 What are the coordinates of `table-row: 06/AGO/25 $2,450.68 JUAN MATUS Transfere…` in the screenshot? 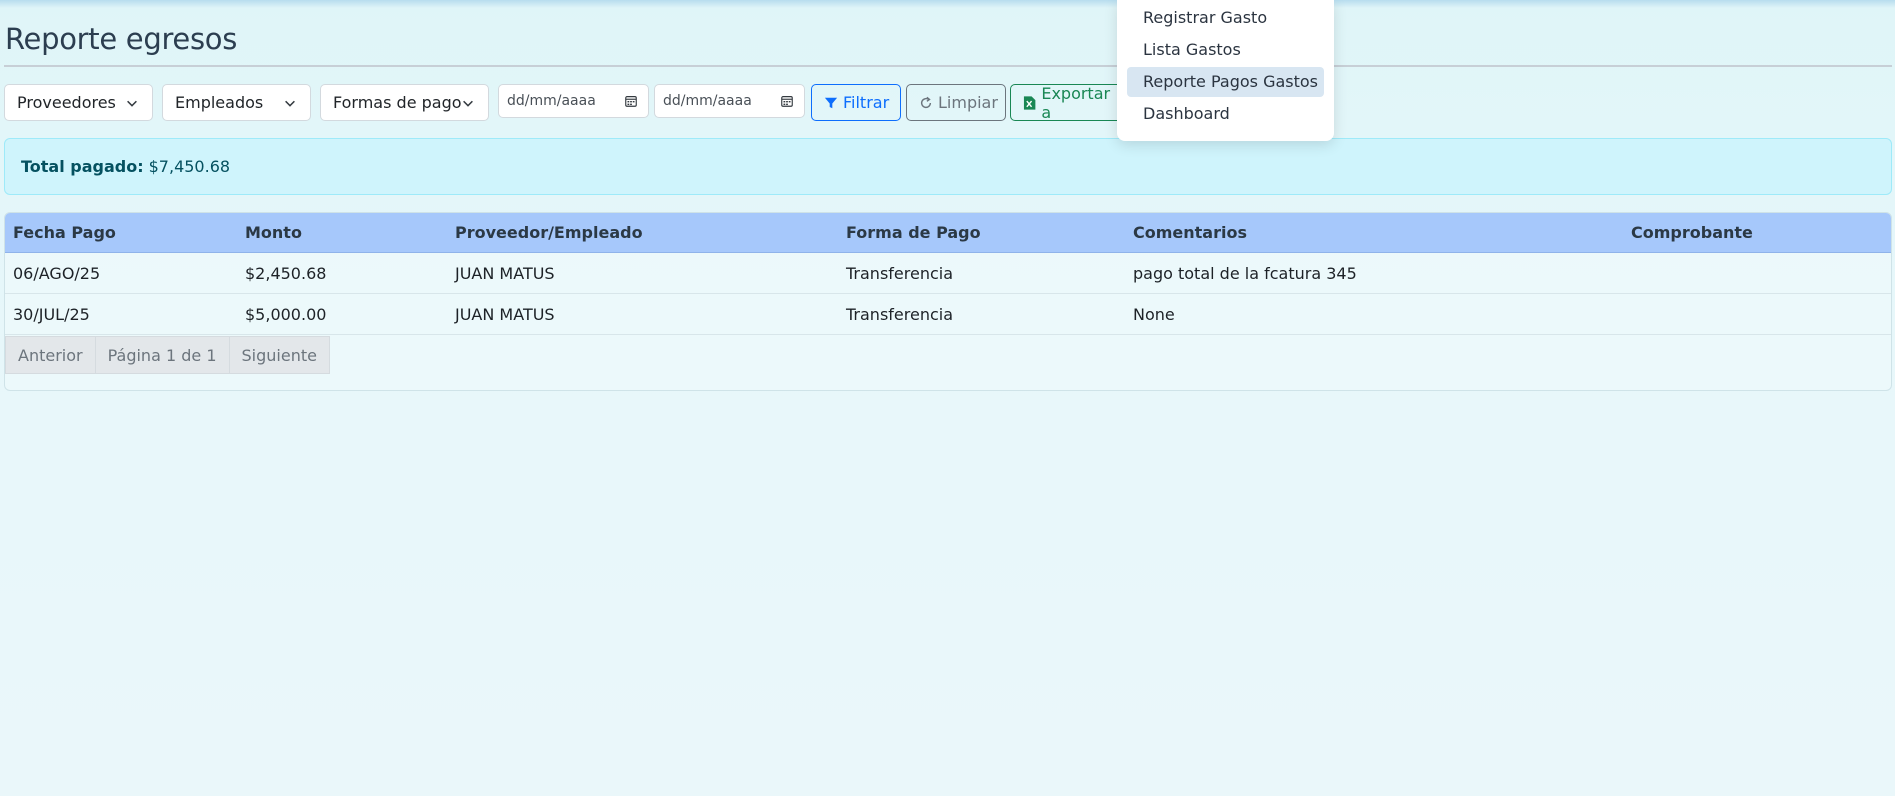 It's located at (948, 273).